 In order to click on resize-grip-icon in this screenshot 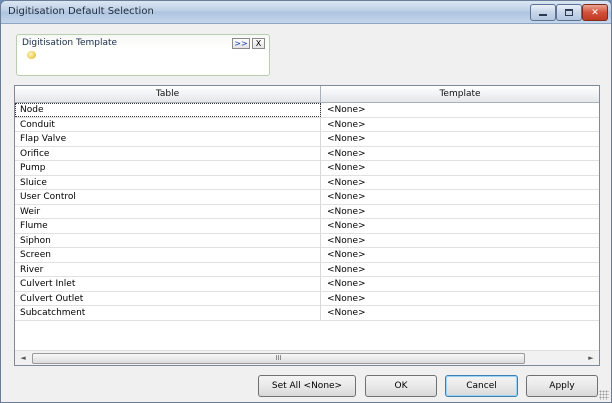, I will do `click(604, 395)`.